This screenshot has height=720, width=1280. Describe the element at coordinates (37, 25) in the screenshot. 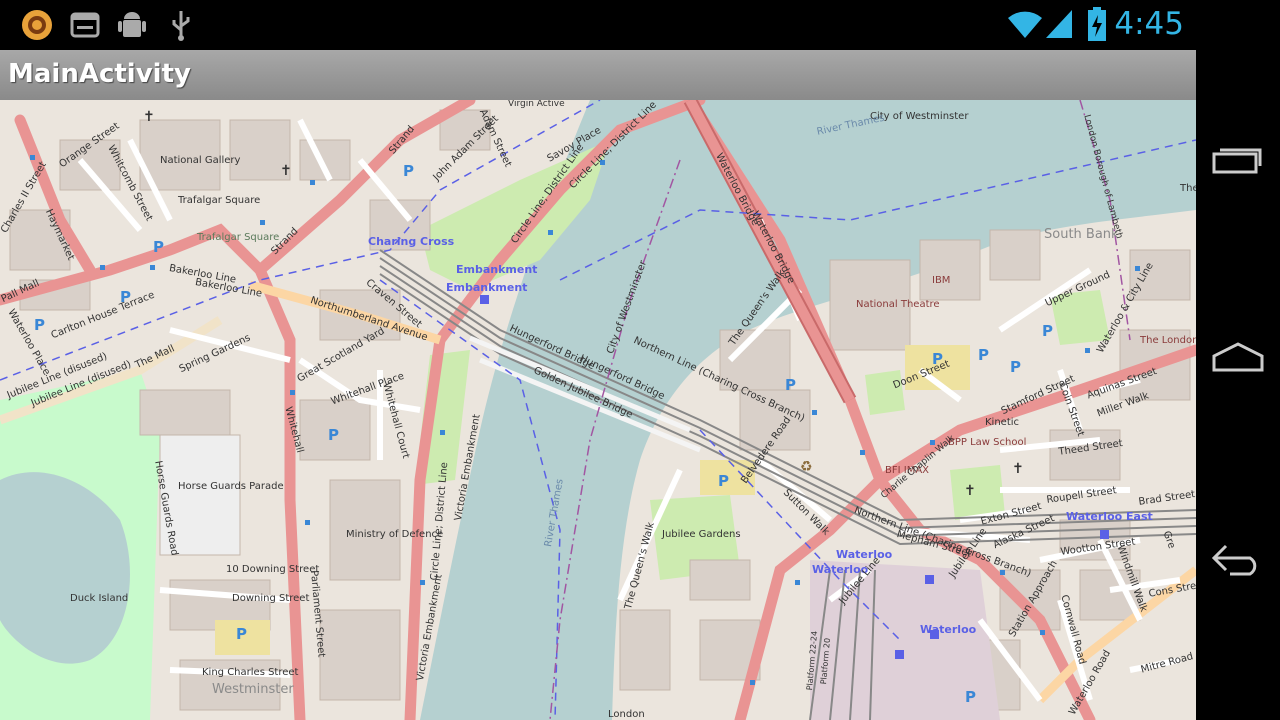

I see `notification-app-icon` at that location.